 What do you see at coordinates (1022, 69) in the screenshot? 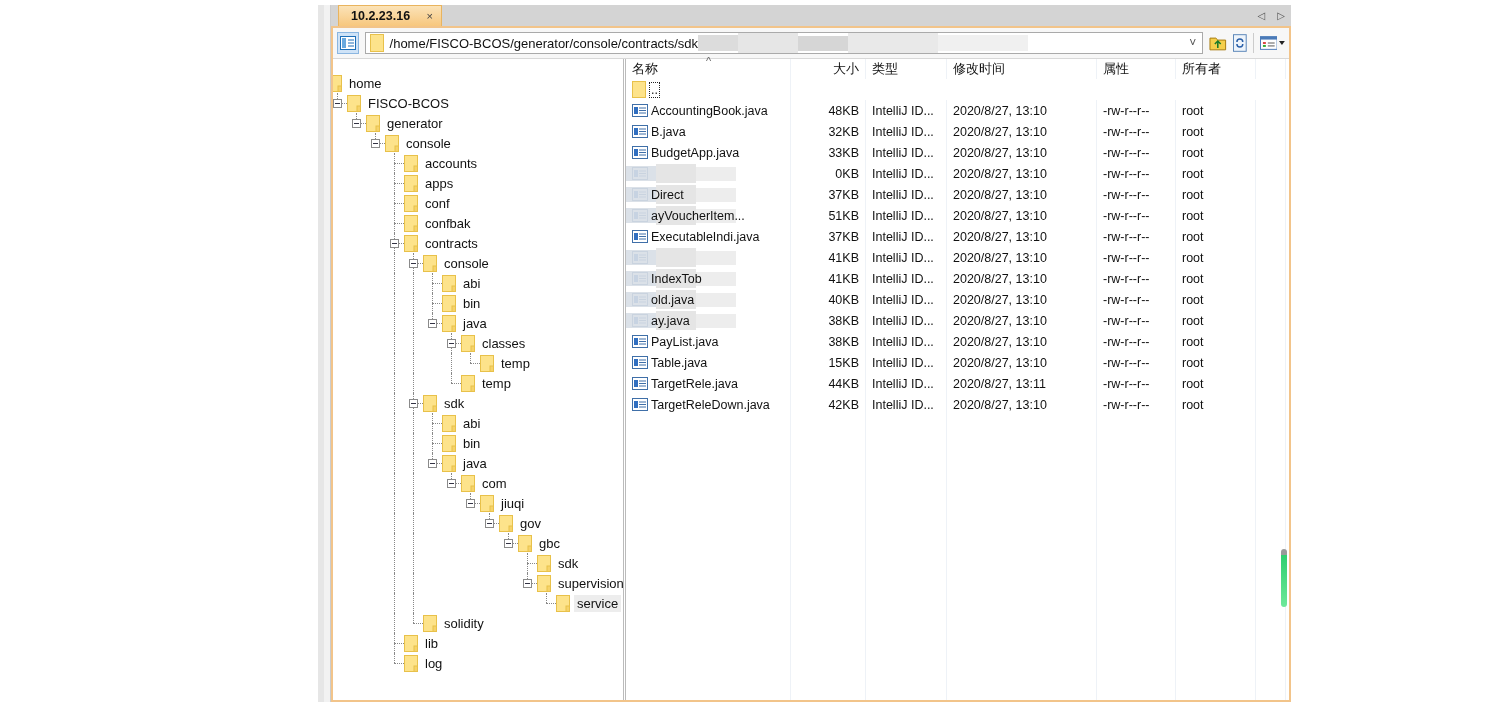
I see `column-header: 修改时间` at bounding box center [1022, 69].